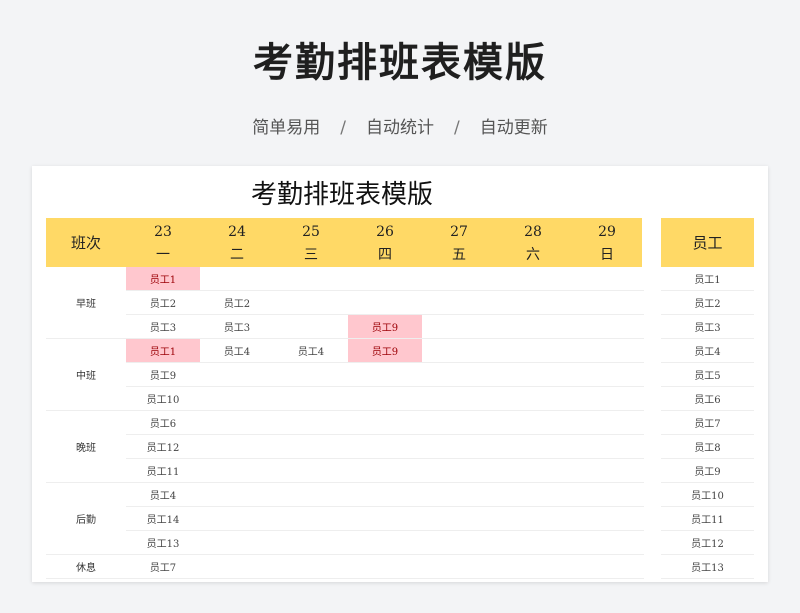 The height and width of the screenshot is (613, 800). Describe the element at coordinates (513, 128) in the screenshot. I see `tagline-item-3: 自动更新` at that location.